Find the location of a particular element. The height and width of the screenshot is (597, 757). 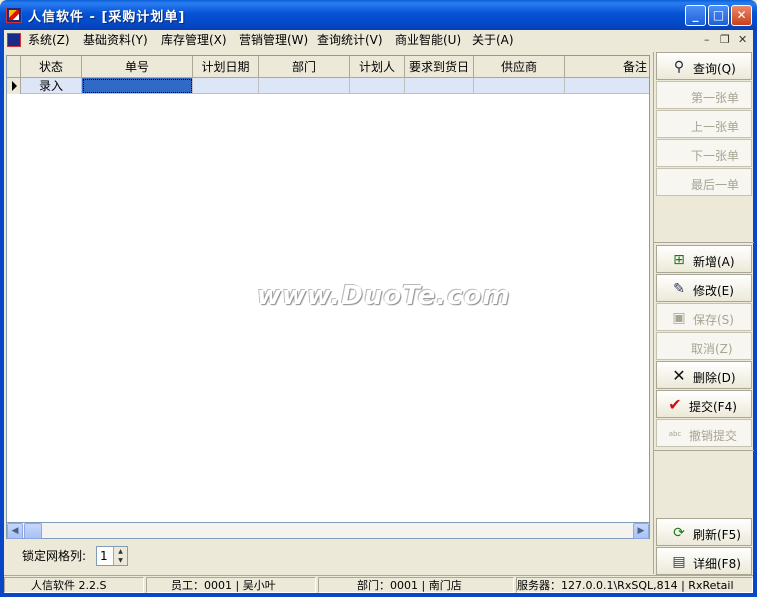

scroll-thumb is located at coordinates (33, 531).